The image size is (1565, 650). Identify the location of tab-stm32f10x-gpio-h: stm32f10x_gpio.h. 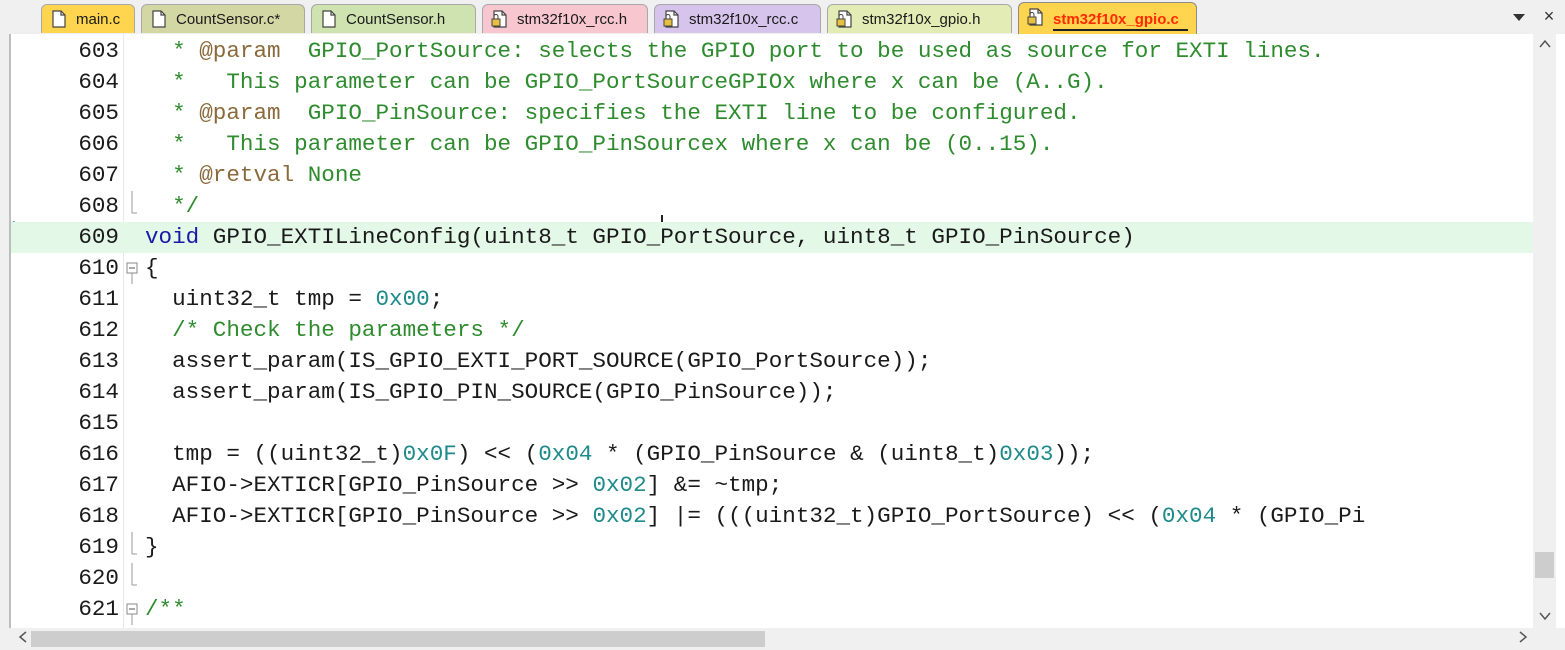
(919, 18).